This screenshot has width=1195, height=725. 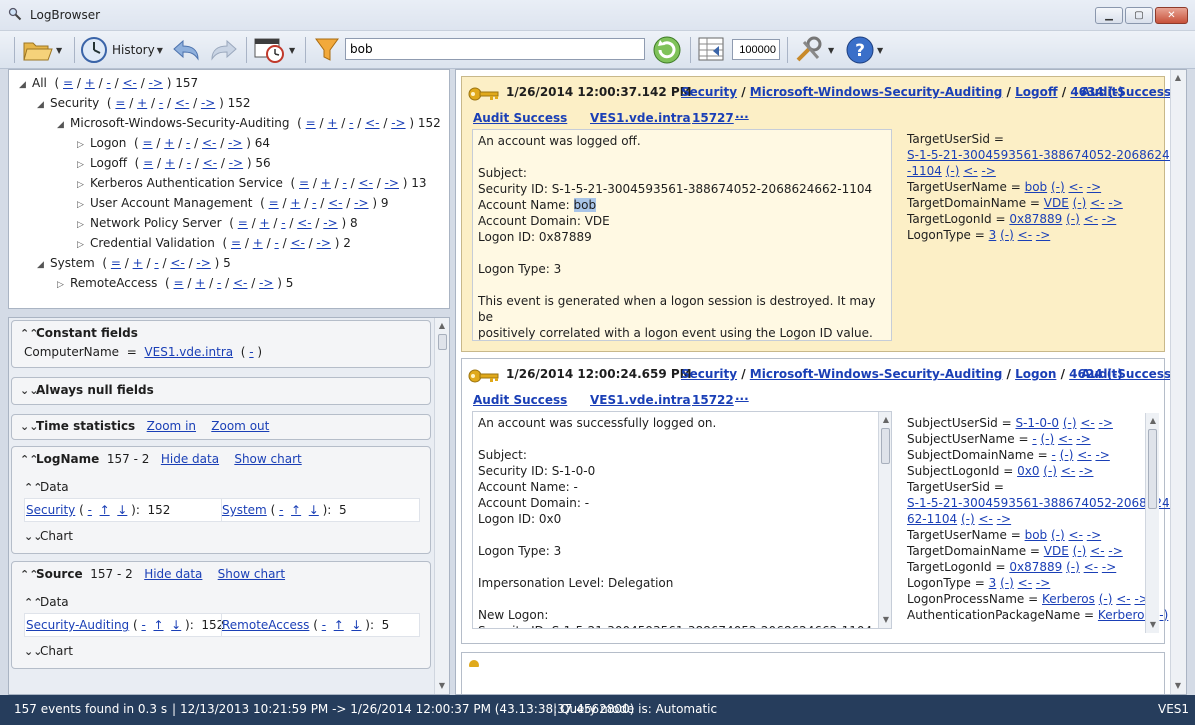 What do you see at coordinates (173, 574) in the screenshot?
I see `hide-data-link: Hide data` at bounding box center [173, 574].